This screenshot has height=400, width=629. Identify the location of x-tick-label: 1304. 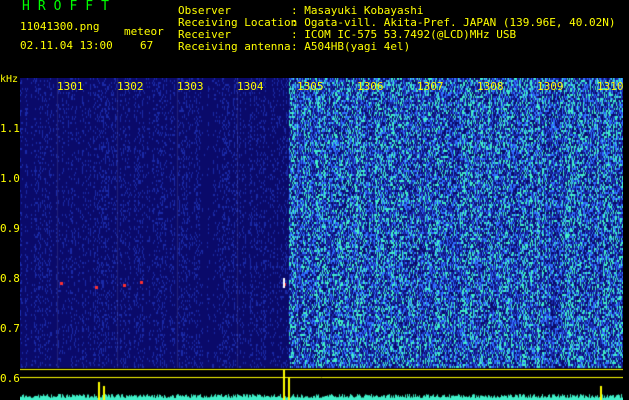
(250, 86).